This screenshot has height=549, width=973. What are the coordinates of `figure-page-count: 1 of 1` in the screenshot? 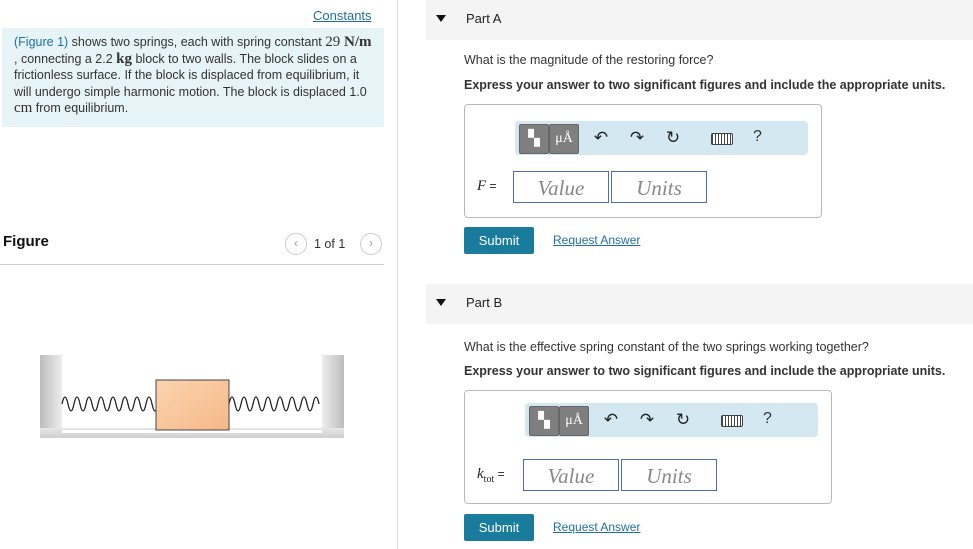 It's located at (330, 244).